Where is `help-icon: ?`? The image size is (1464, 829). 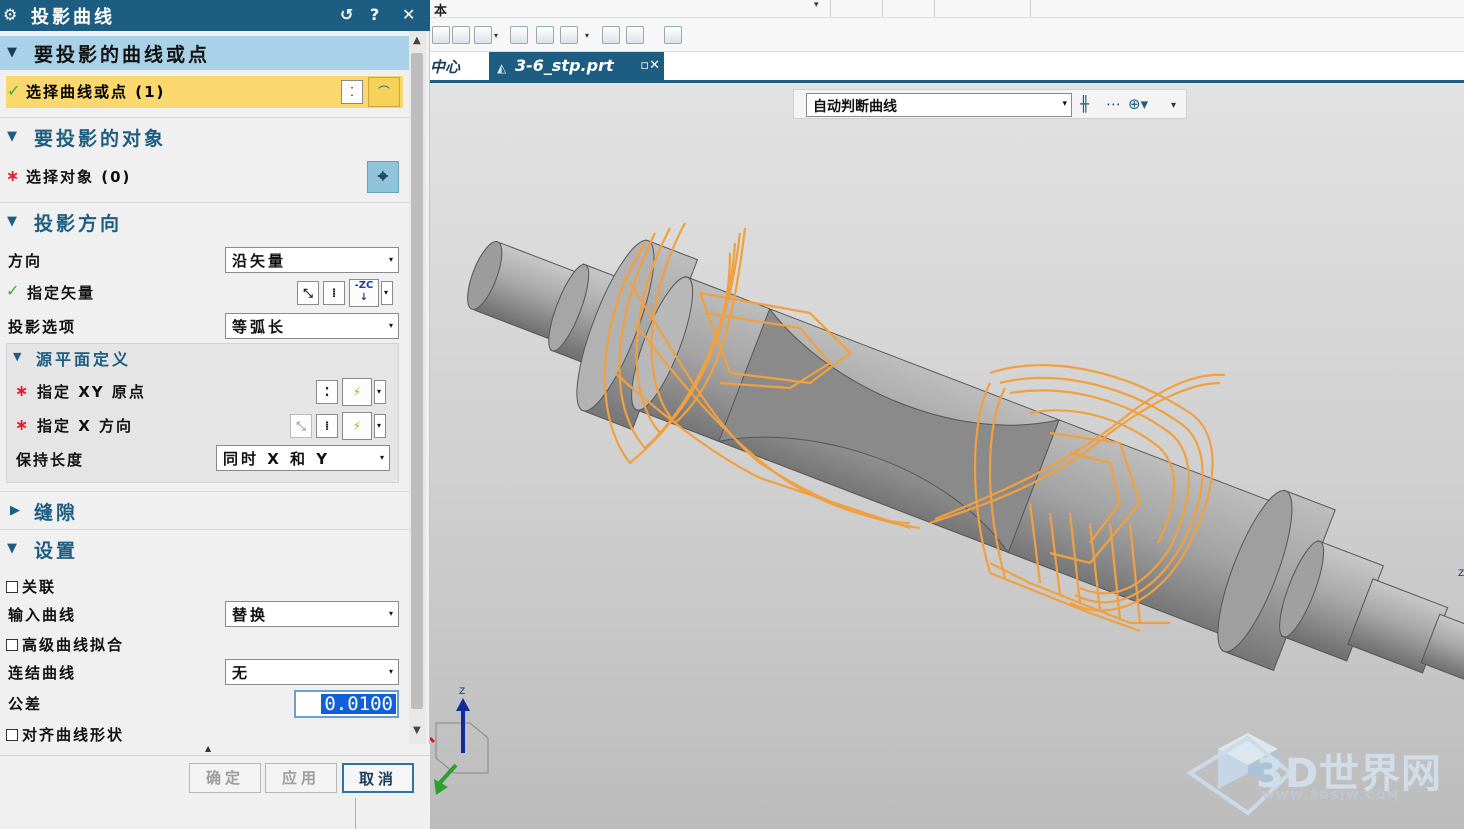
help-icon: ? is located at coordinates (374, 14).